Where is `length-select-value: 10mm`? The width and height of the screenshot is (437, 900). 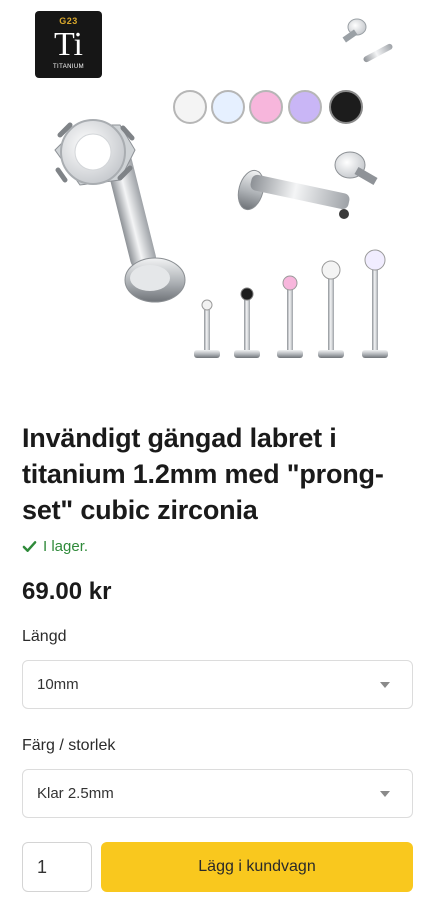
length-select-value: 10mm is located at coordinates (58, 684).